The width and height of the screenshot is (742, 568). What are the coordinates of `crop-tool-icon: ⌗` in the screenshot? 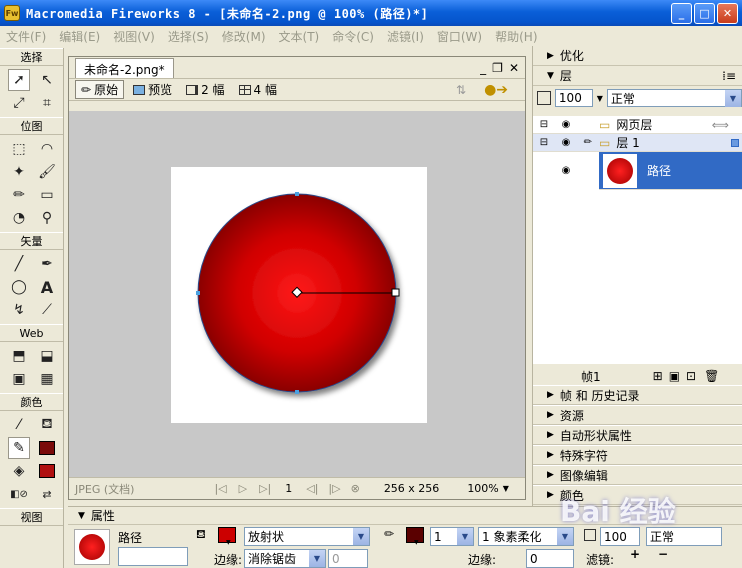 It's located at (47, 103).